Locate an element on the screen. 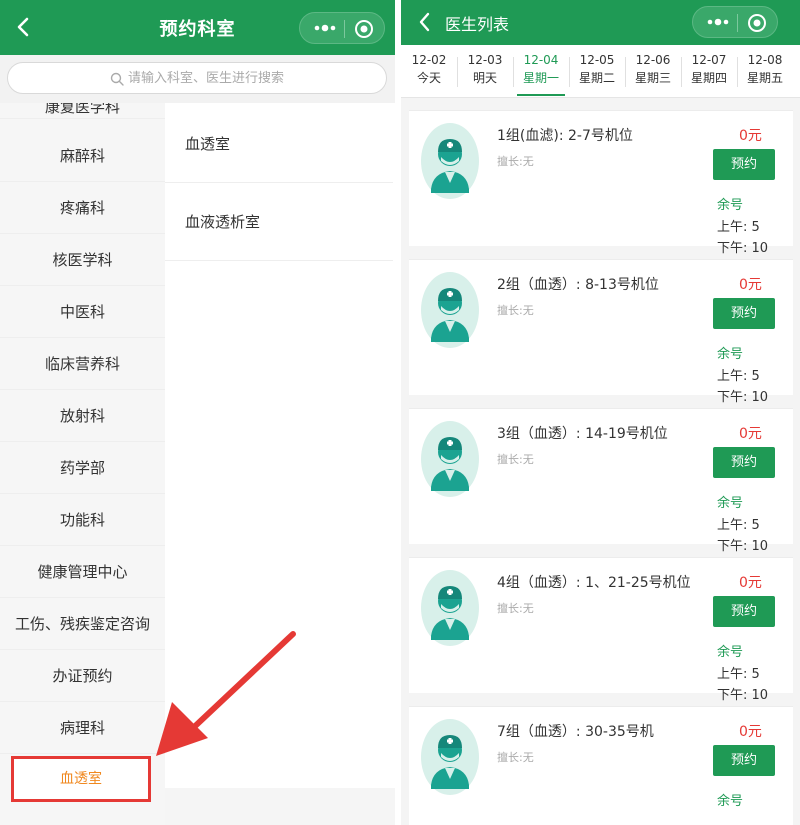 This screenshot has width=800, height=825. department-item: 中医科 is located at coordinates (82, 312).